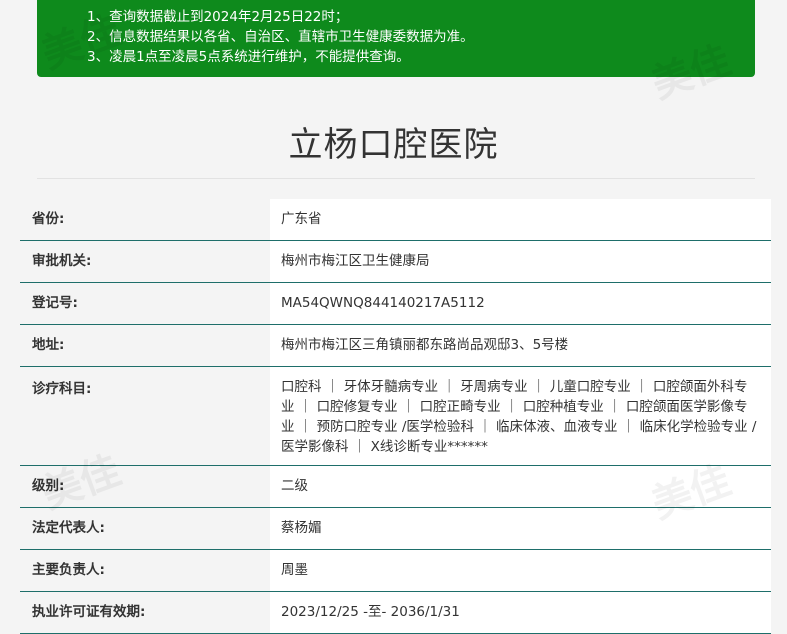 The width and height of the screenshot is (787, 634). I want to click on row-label: 法定代表人:, so click(145, 528).